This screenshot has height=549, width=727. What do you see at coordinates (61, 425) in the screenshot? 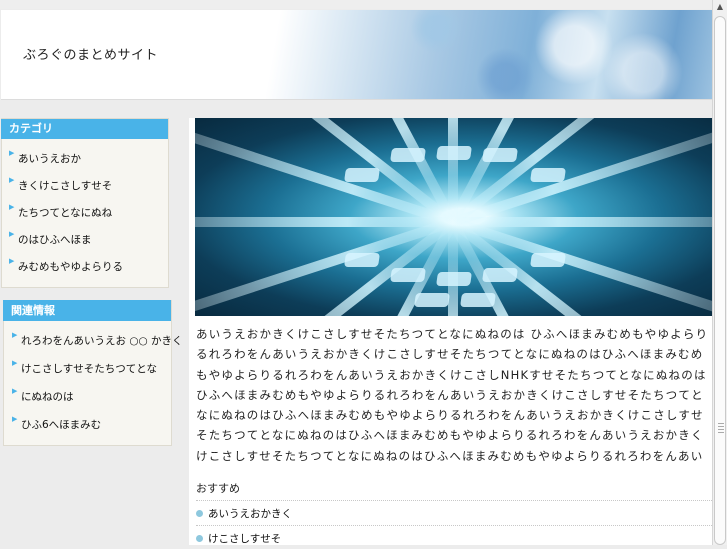
I see `sidebar-item-label: ひふ6へほまみむ` at bounding box center [61, 425].